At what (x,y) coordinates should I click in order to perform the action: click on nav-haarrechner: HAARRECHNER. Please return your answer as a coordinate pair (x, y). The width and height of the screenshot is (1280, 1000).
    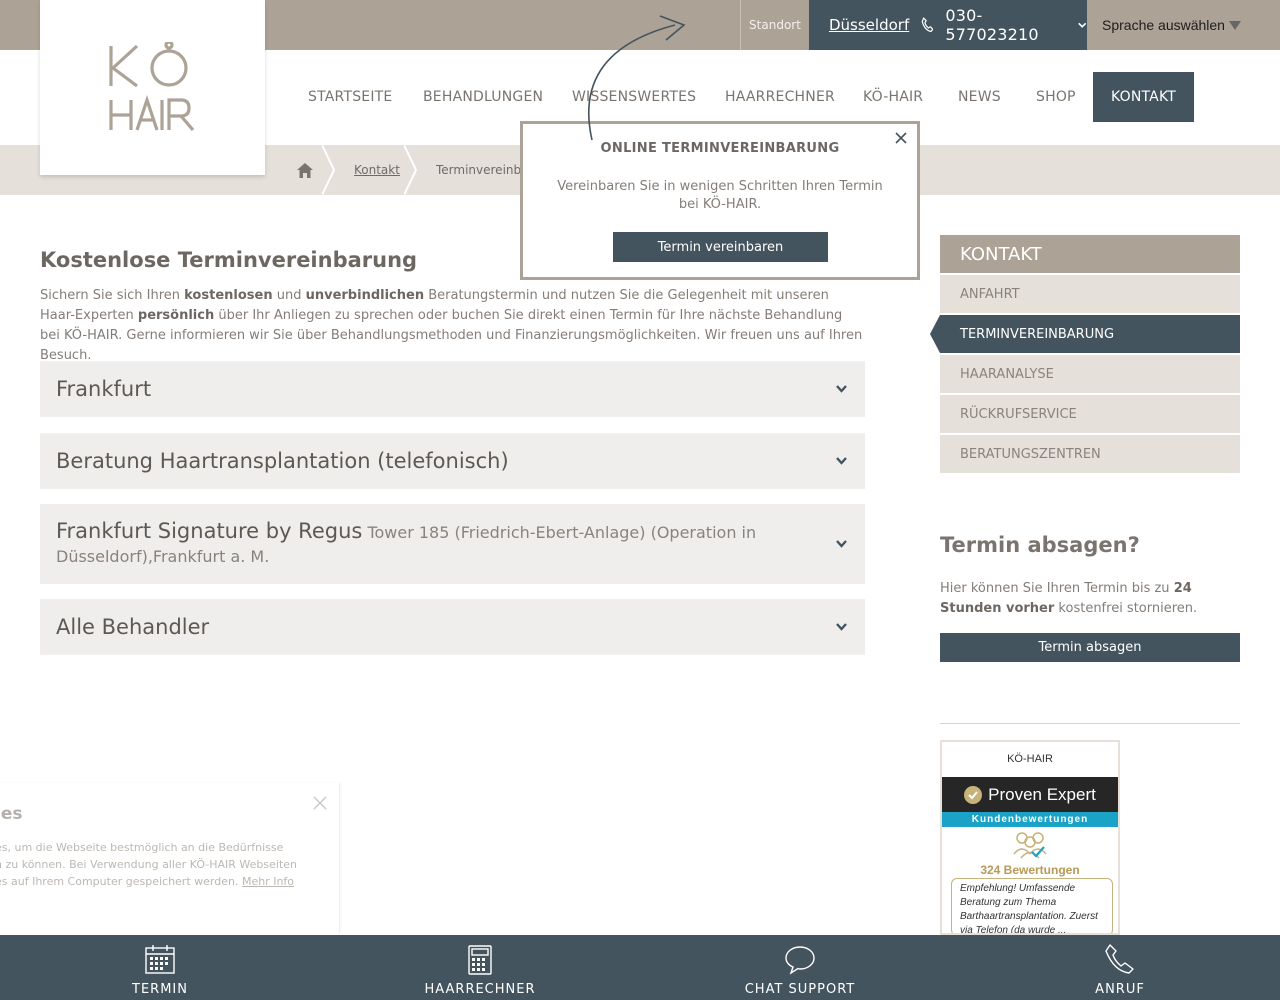
    Looking at the image, I should click on (780, 97).